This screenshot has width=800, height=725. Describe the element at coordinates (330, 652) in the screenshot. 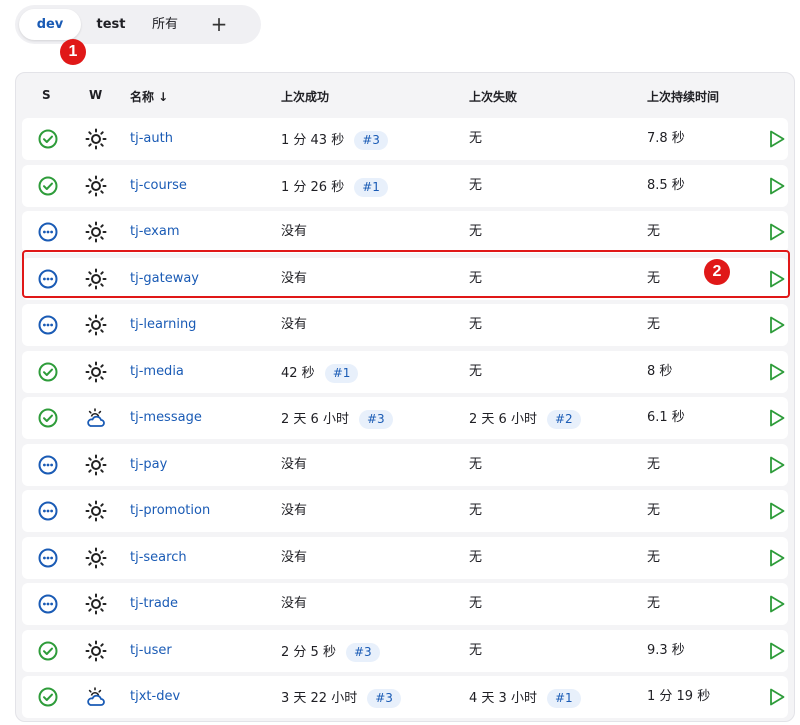

I see `last-success-cell: 2 分 5 秒 #3` at that location.